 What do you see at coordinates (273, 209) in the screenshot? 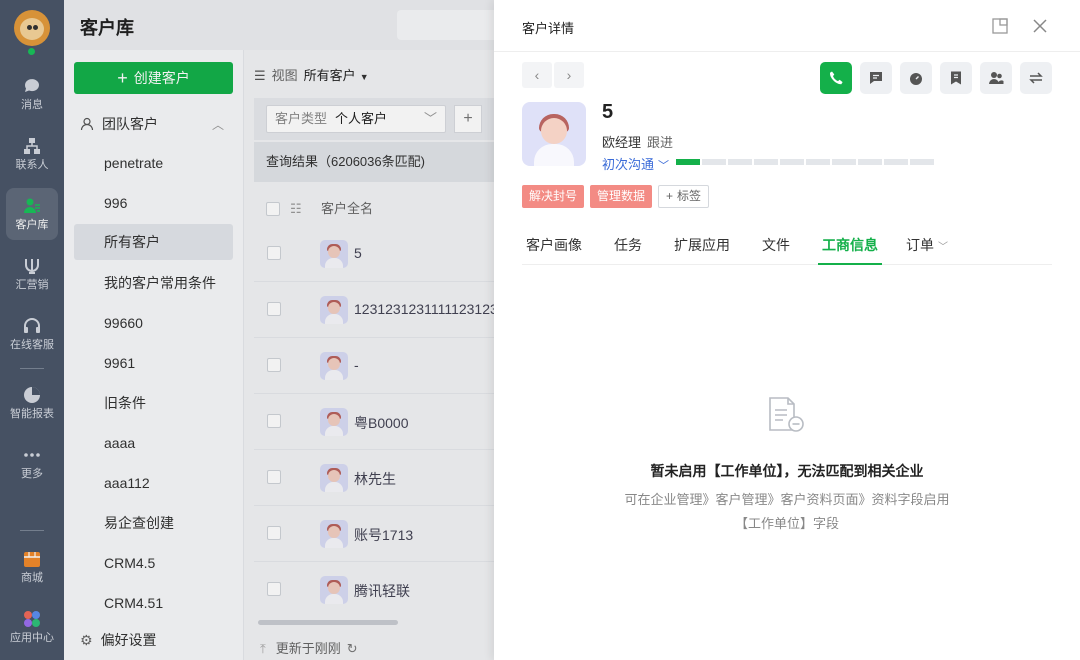
I see `select-all-checkbox` at bounding box center [273, 209].